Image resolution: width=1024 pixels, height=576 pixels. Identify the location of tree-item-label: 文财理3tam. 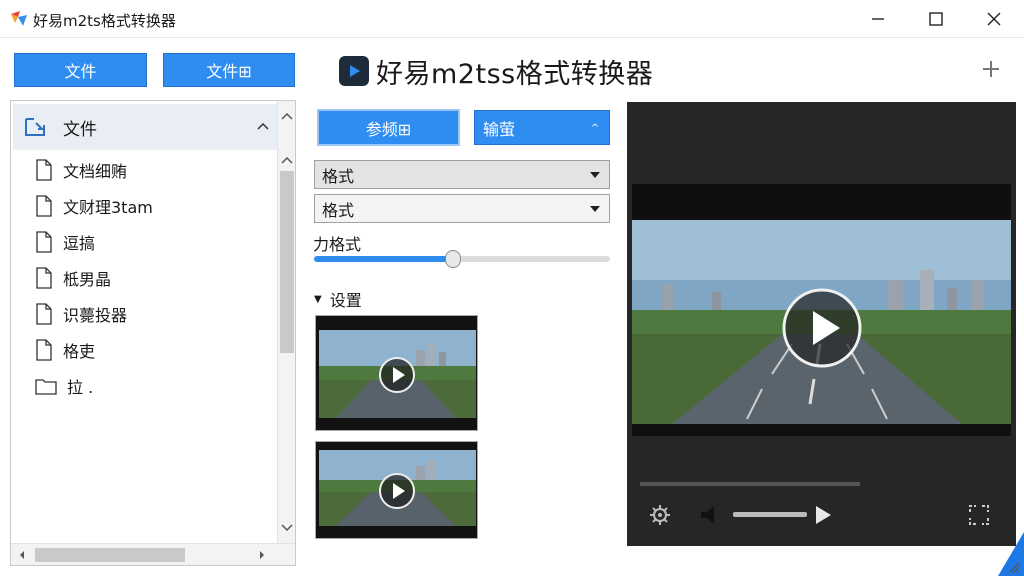
(108, 207).